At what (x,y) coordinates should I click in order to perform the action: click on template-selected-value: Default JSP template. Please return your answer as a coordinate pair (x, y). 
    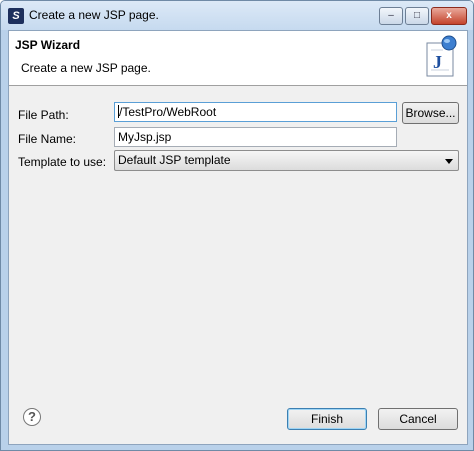
    Looking at the image, I should click on (174, 160).